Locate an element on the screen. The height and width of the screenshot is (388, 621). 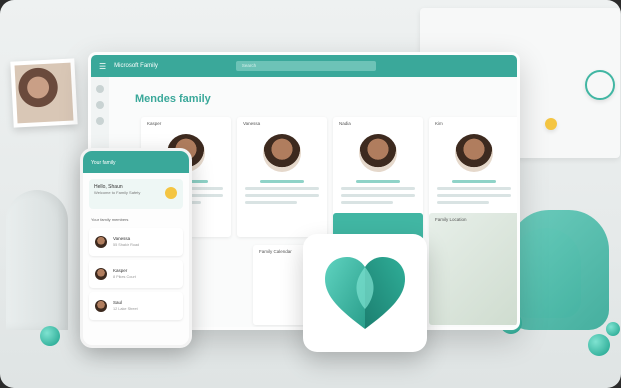
location-label: Family Location is located at coordinates (451, 219).